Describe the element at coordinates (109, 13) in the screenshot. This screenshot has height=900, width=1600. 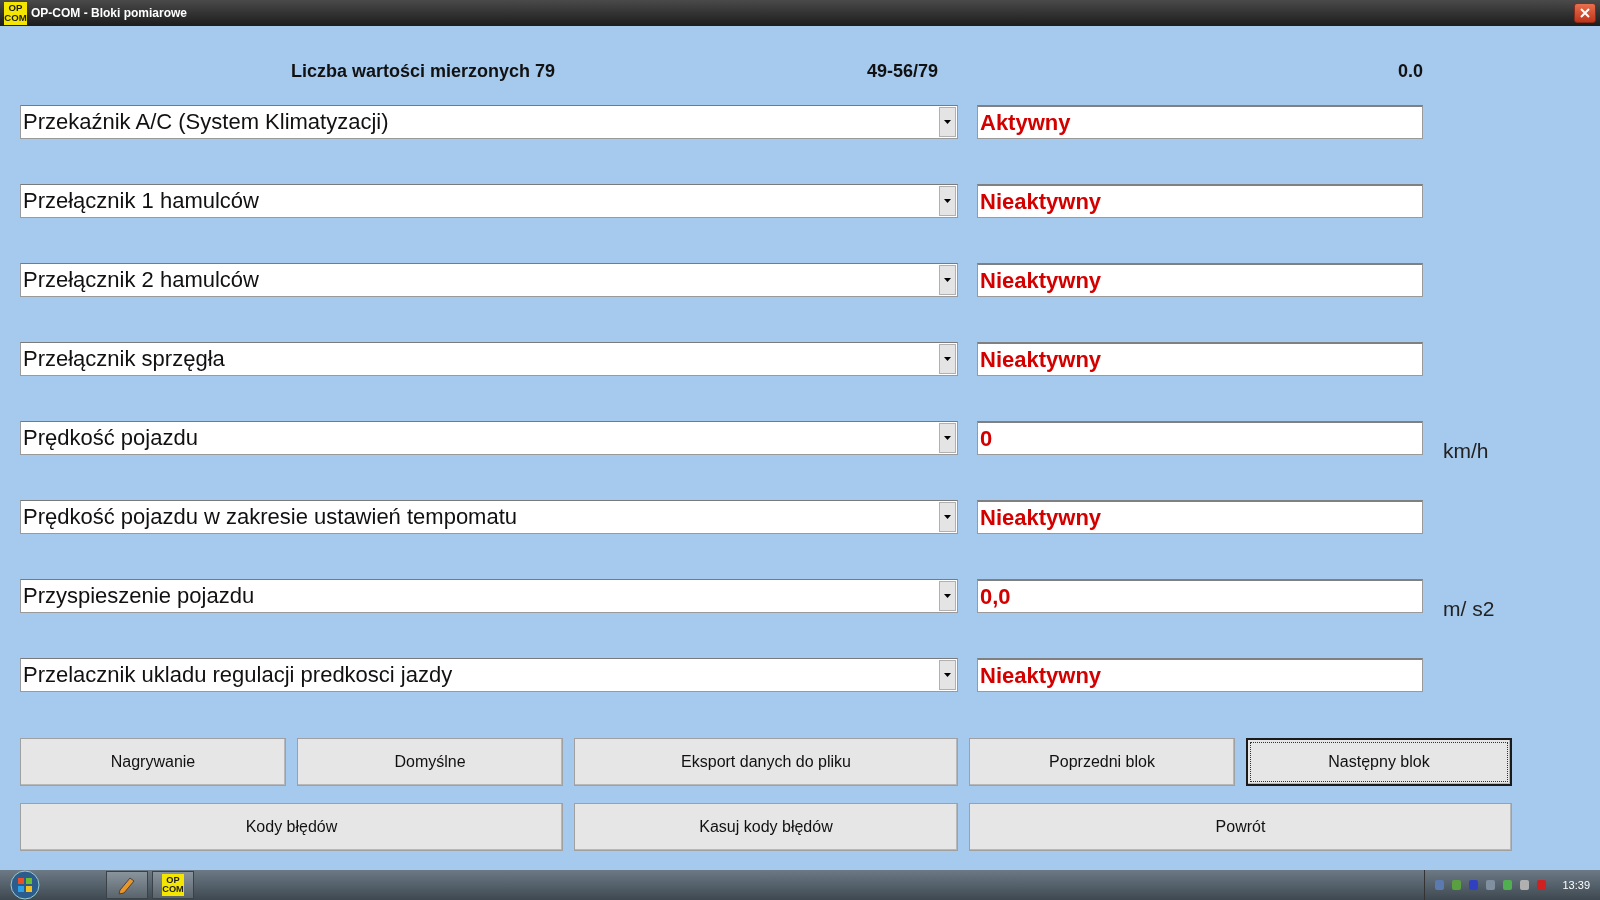
I see `window-title: OP-COM - Bloki pomiarowe` at that location.